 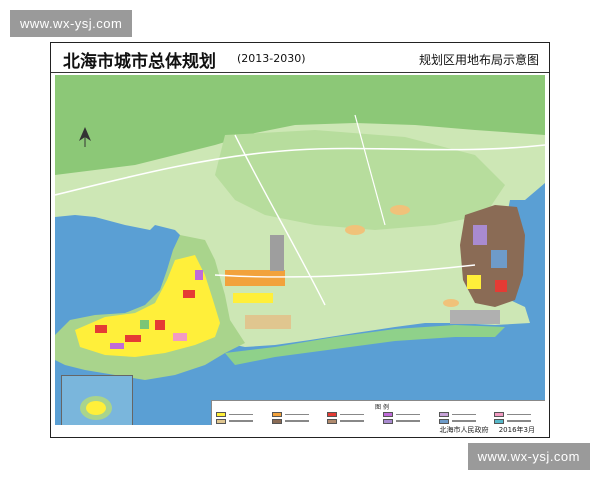 I want to click on legend-grid, so click(x=380, y=418).